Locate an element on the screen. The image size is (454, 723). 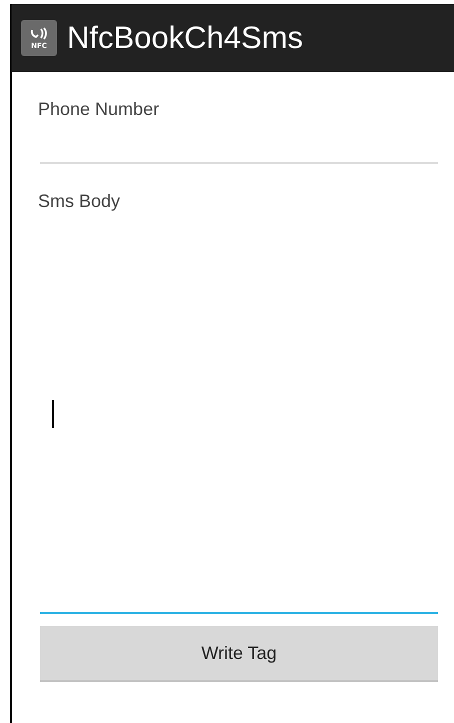
field-label: Sms Body is located at coordinates (80, 201).